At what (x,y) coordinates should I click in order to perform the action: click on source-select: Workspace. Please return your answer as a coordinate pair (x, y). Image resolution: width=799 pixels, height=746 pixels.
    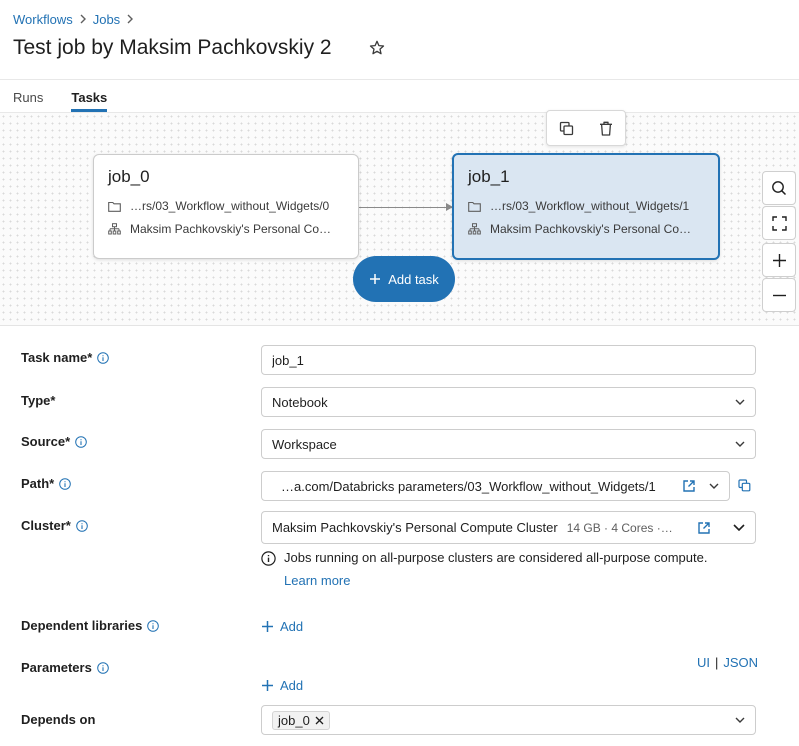
    Looking at the image, I should click on (508, 444).